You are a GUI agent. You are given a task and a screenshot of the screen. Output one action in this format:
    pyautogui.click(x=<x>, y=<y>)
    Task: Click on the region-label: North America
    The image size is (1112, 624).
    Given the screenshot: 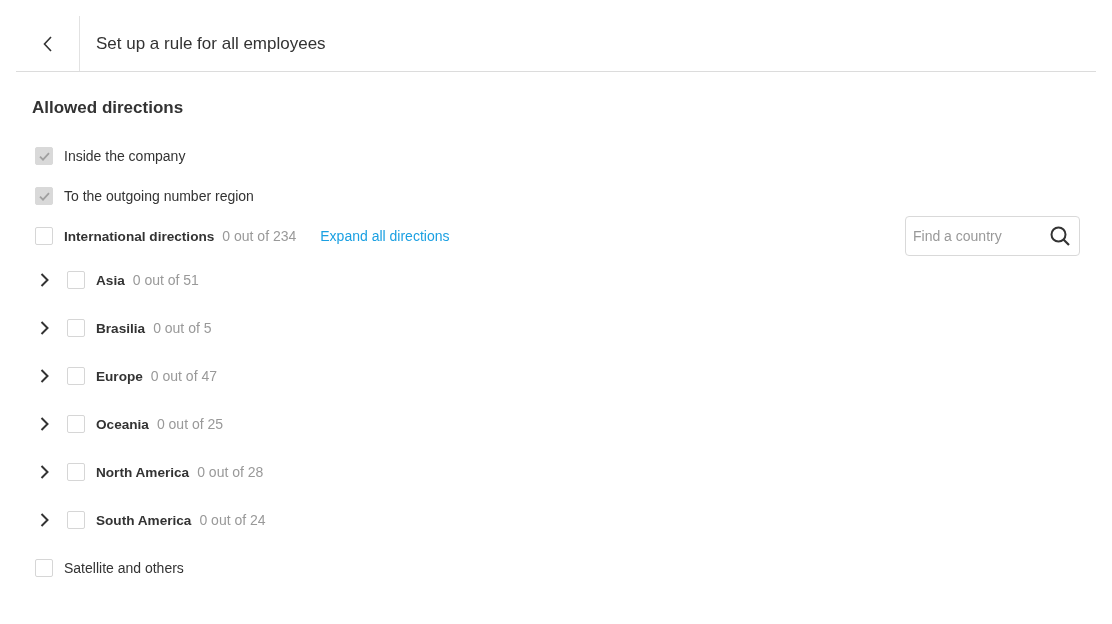 What is the action you would take?
    pyautogui.click(x=143, y=472)
    